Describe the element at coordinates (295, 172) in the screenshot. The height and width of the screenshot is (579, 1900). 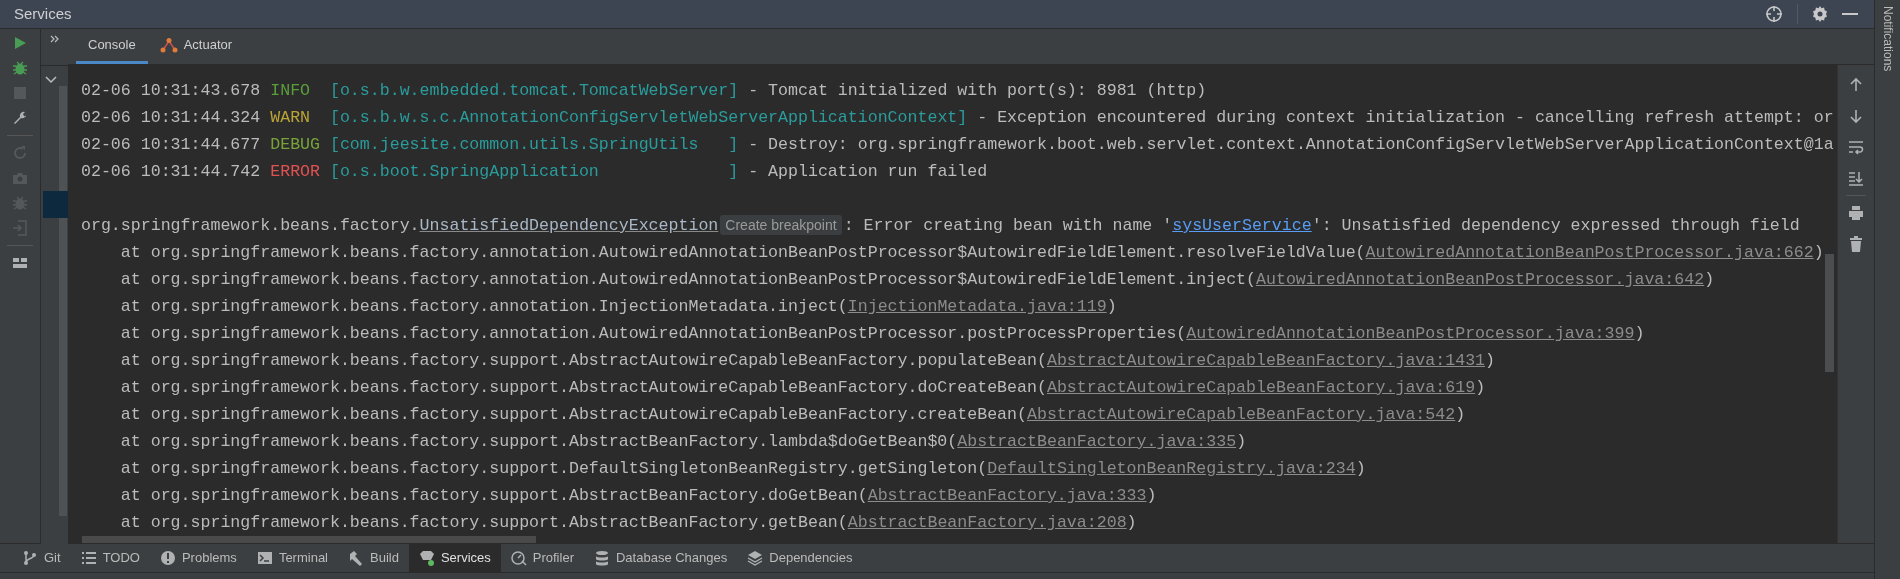
I see `log-level: ERROR` at that location.